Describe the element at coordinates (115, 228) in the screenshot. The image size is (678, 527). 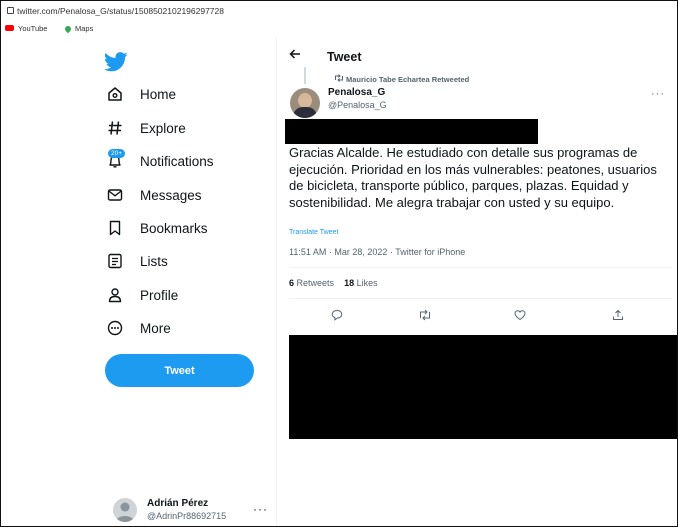
I see `bookmark-icon` at that location.